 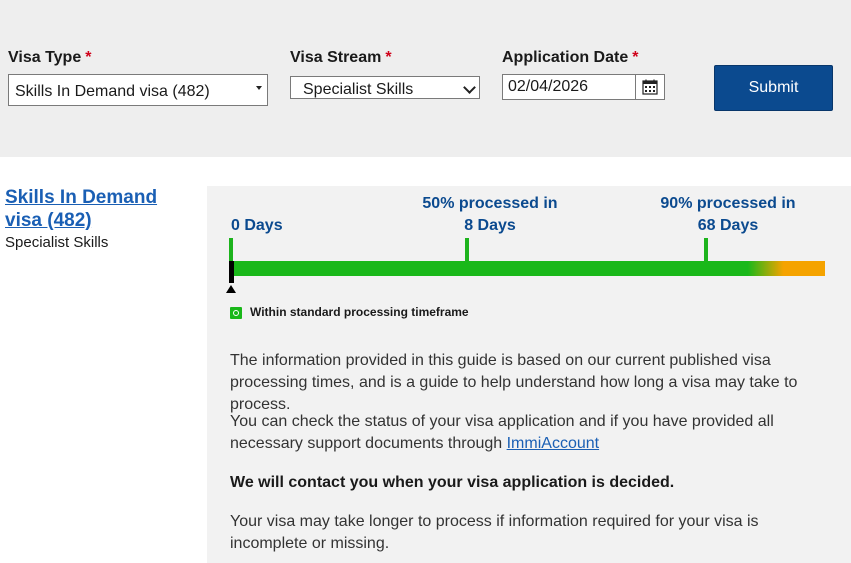 I want to click on visa-stream-label: Visa Stream *, so click(x=341, y=57).